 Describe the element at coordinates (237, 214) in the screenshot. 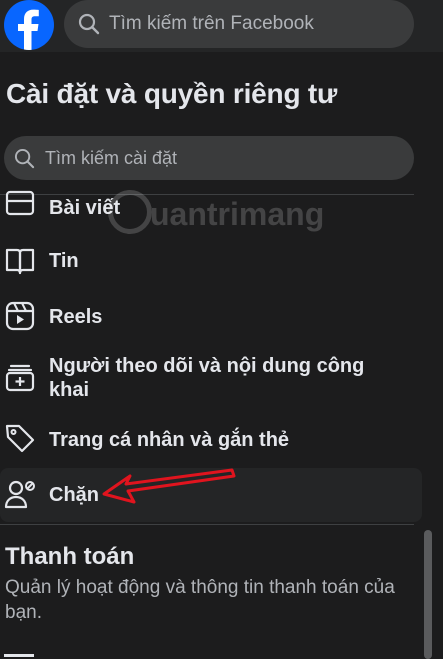

I see `watermark: uantrimang` at that location.